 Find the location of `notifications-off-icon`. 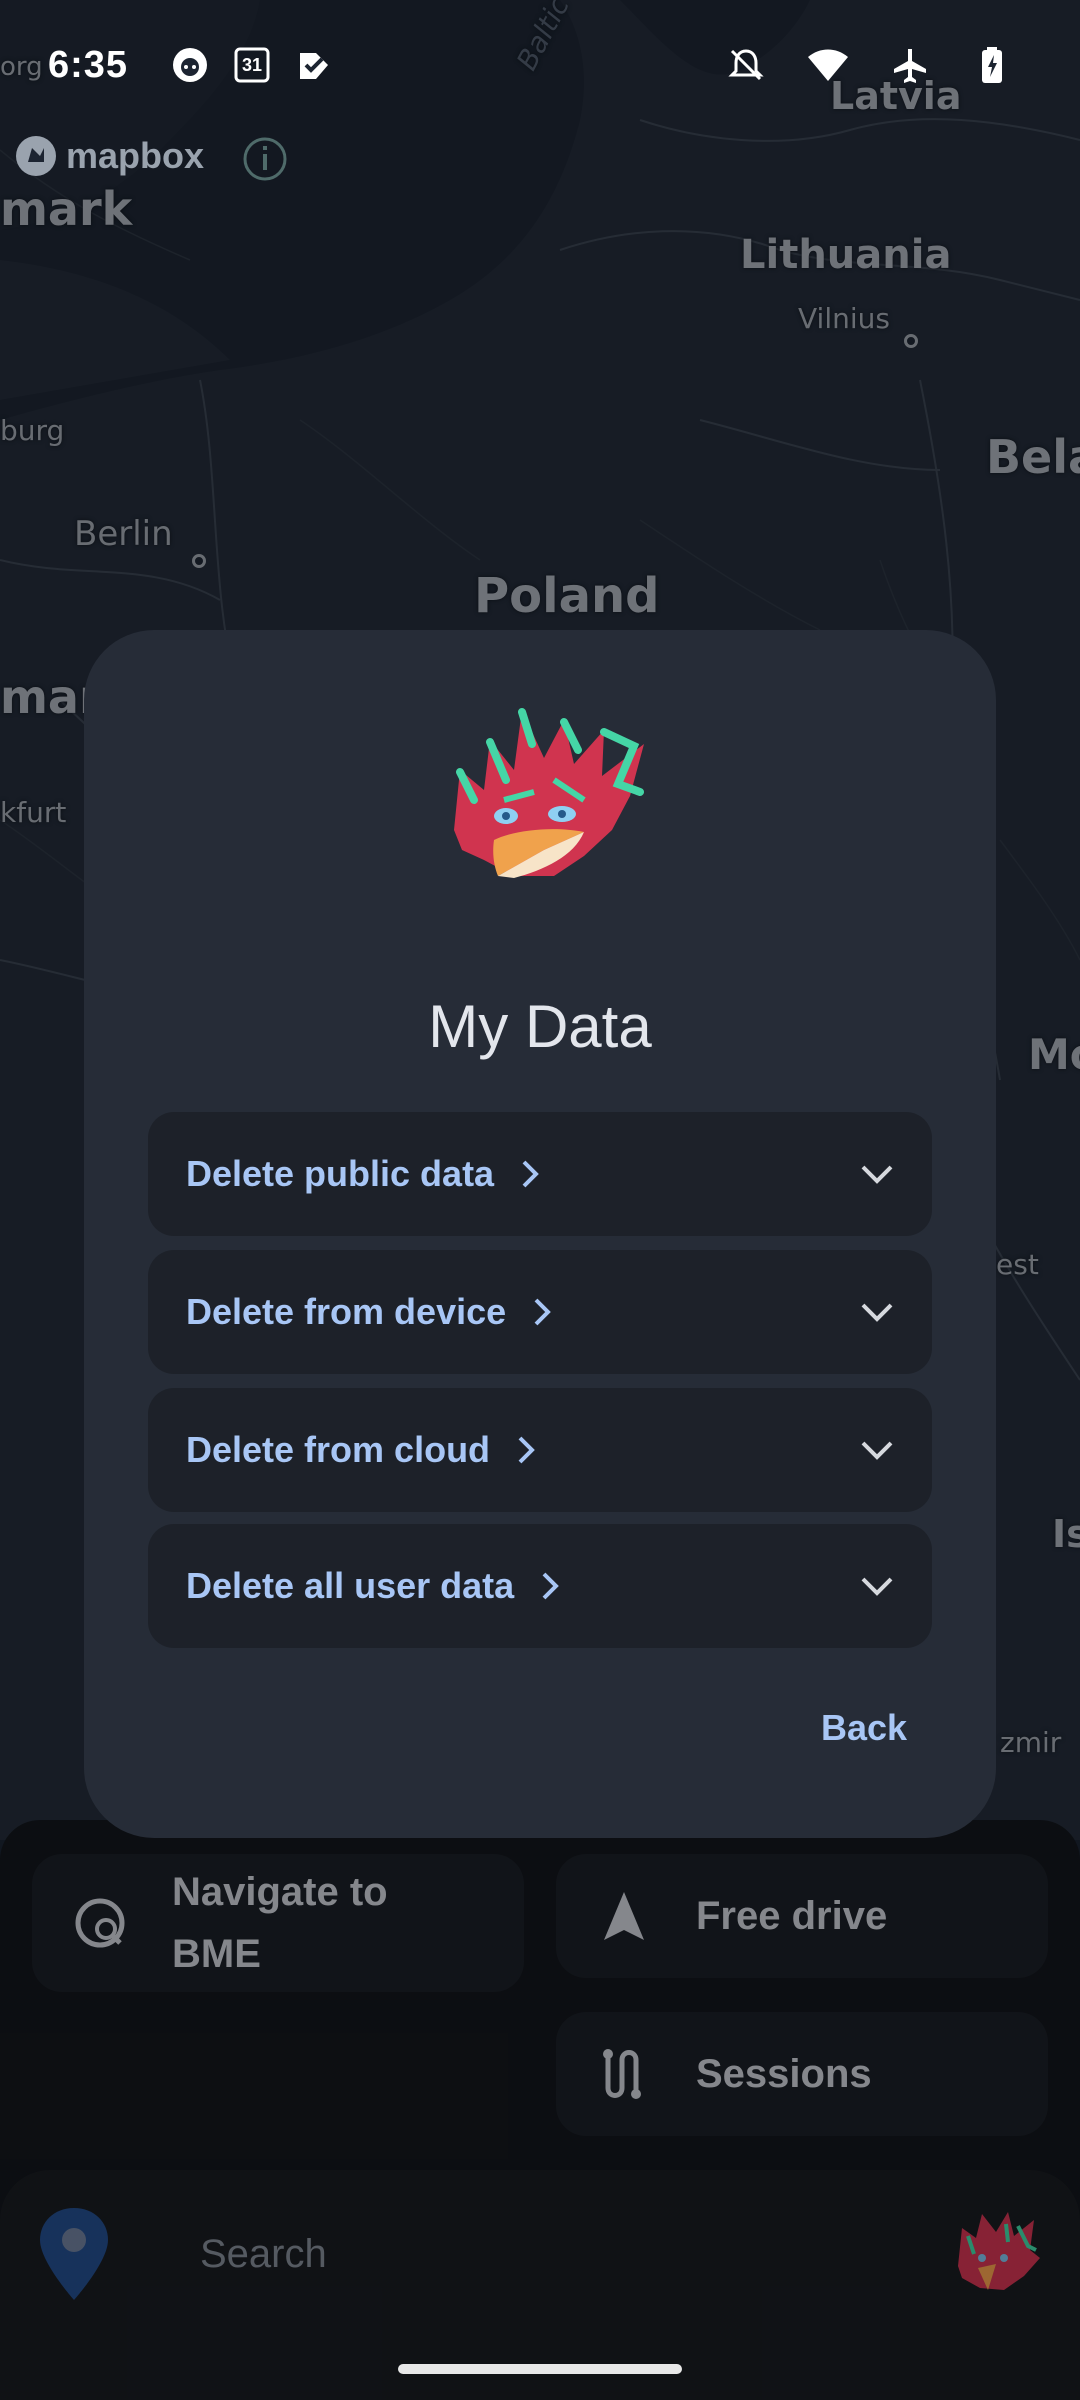

notifications-off-icon is located at coordinates (746, 65).